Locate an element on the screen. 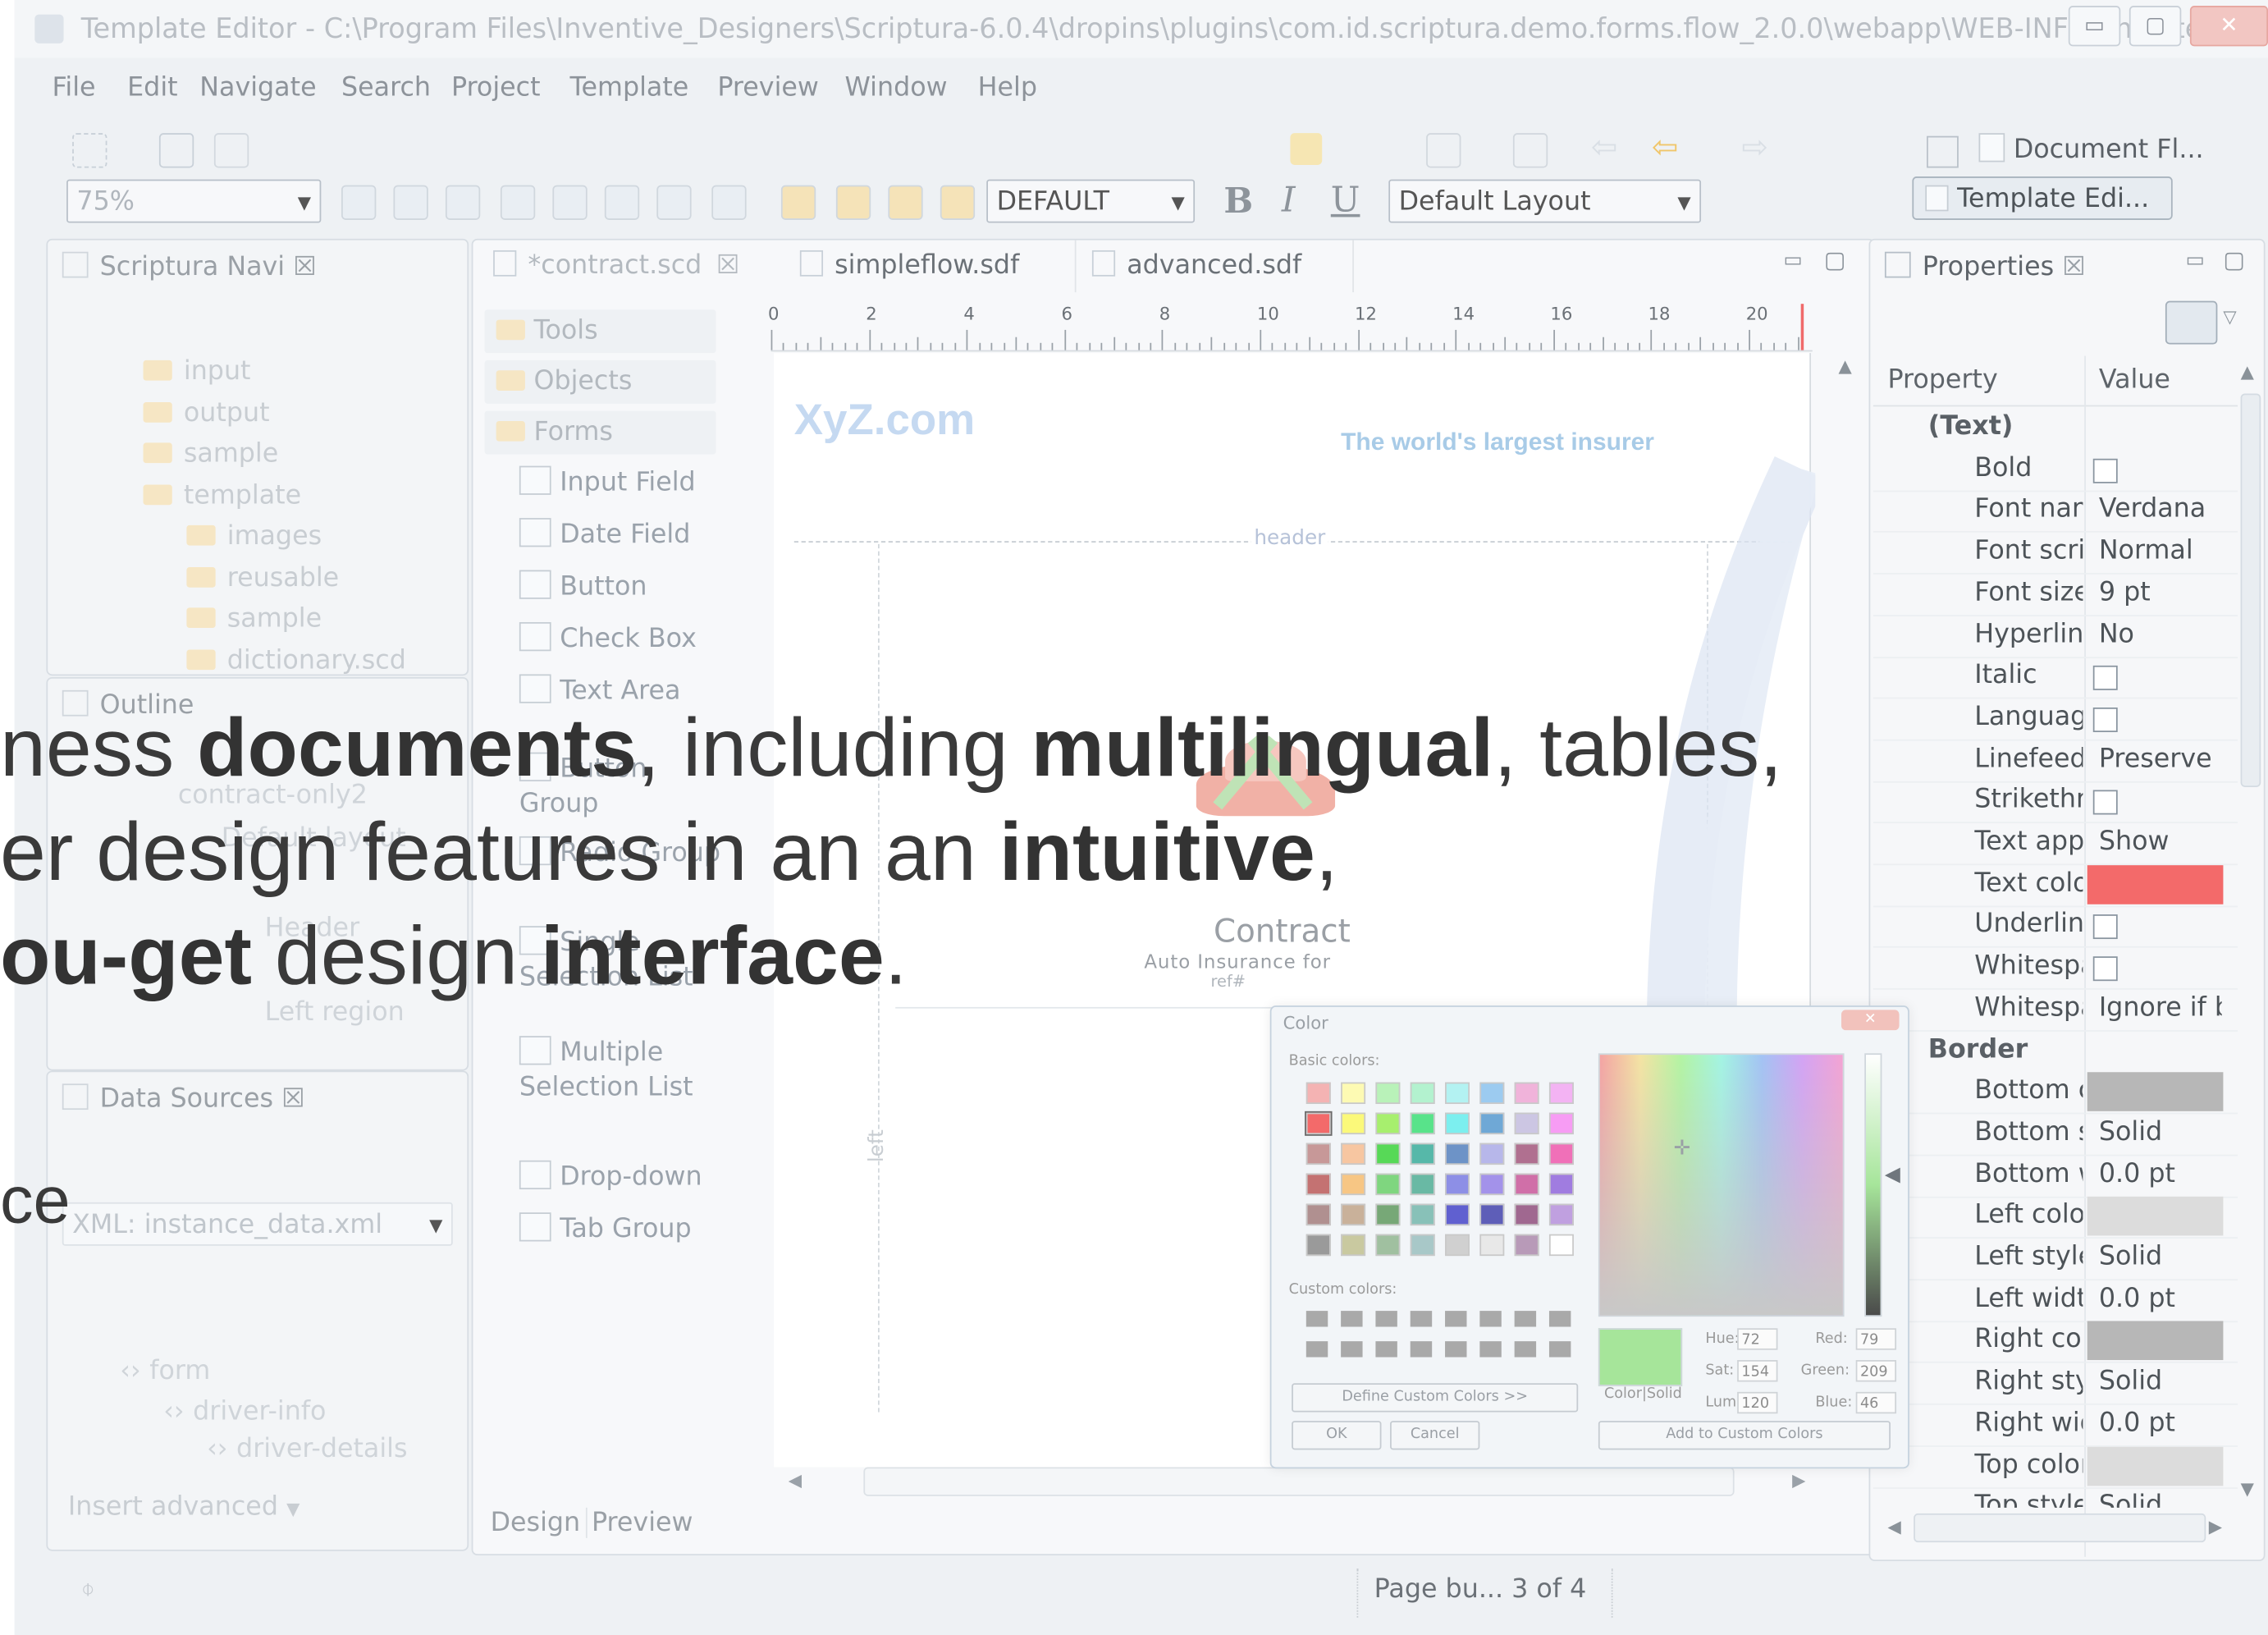  menu-project: Project is located at coordinates (496, 87).